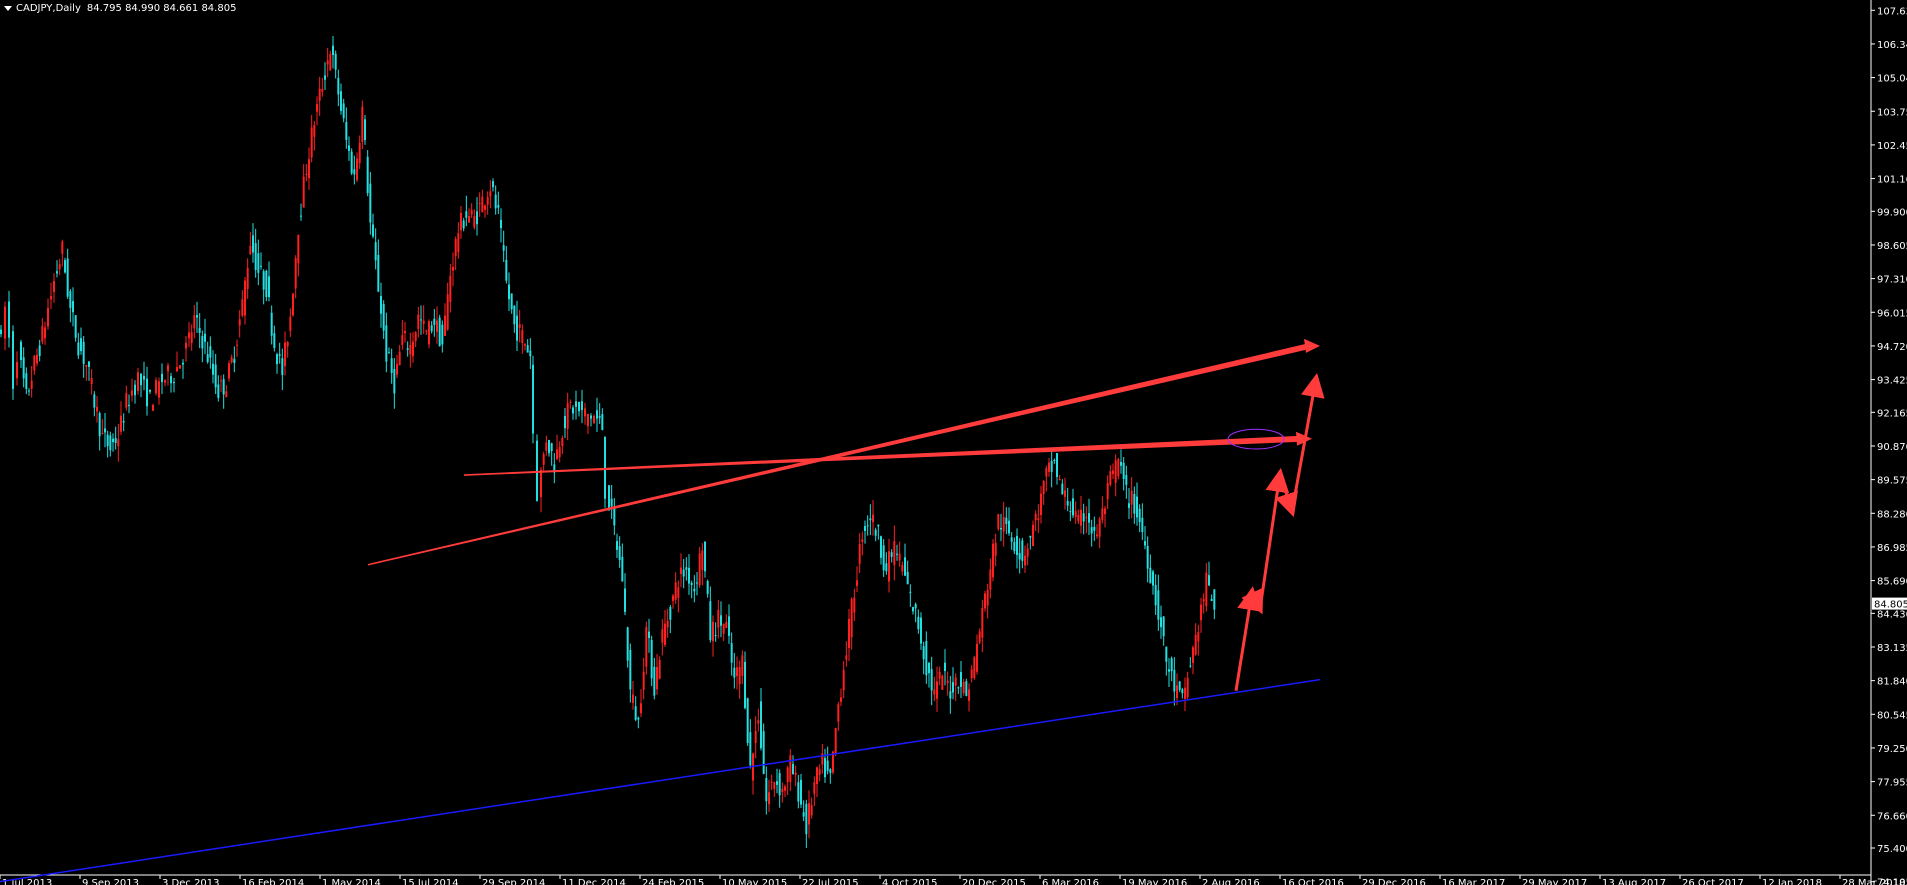 Image resolution: width=1907 pixels, height=885 pixels. Describe the element at coordinates (754, 881) in the screenshot. I see `x-tick-label: 10 May 2015` at that location.